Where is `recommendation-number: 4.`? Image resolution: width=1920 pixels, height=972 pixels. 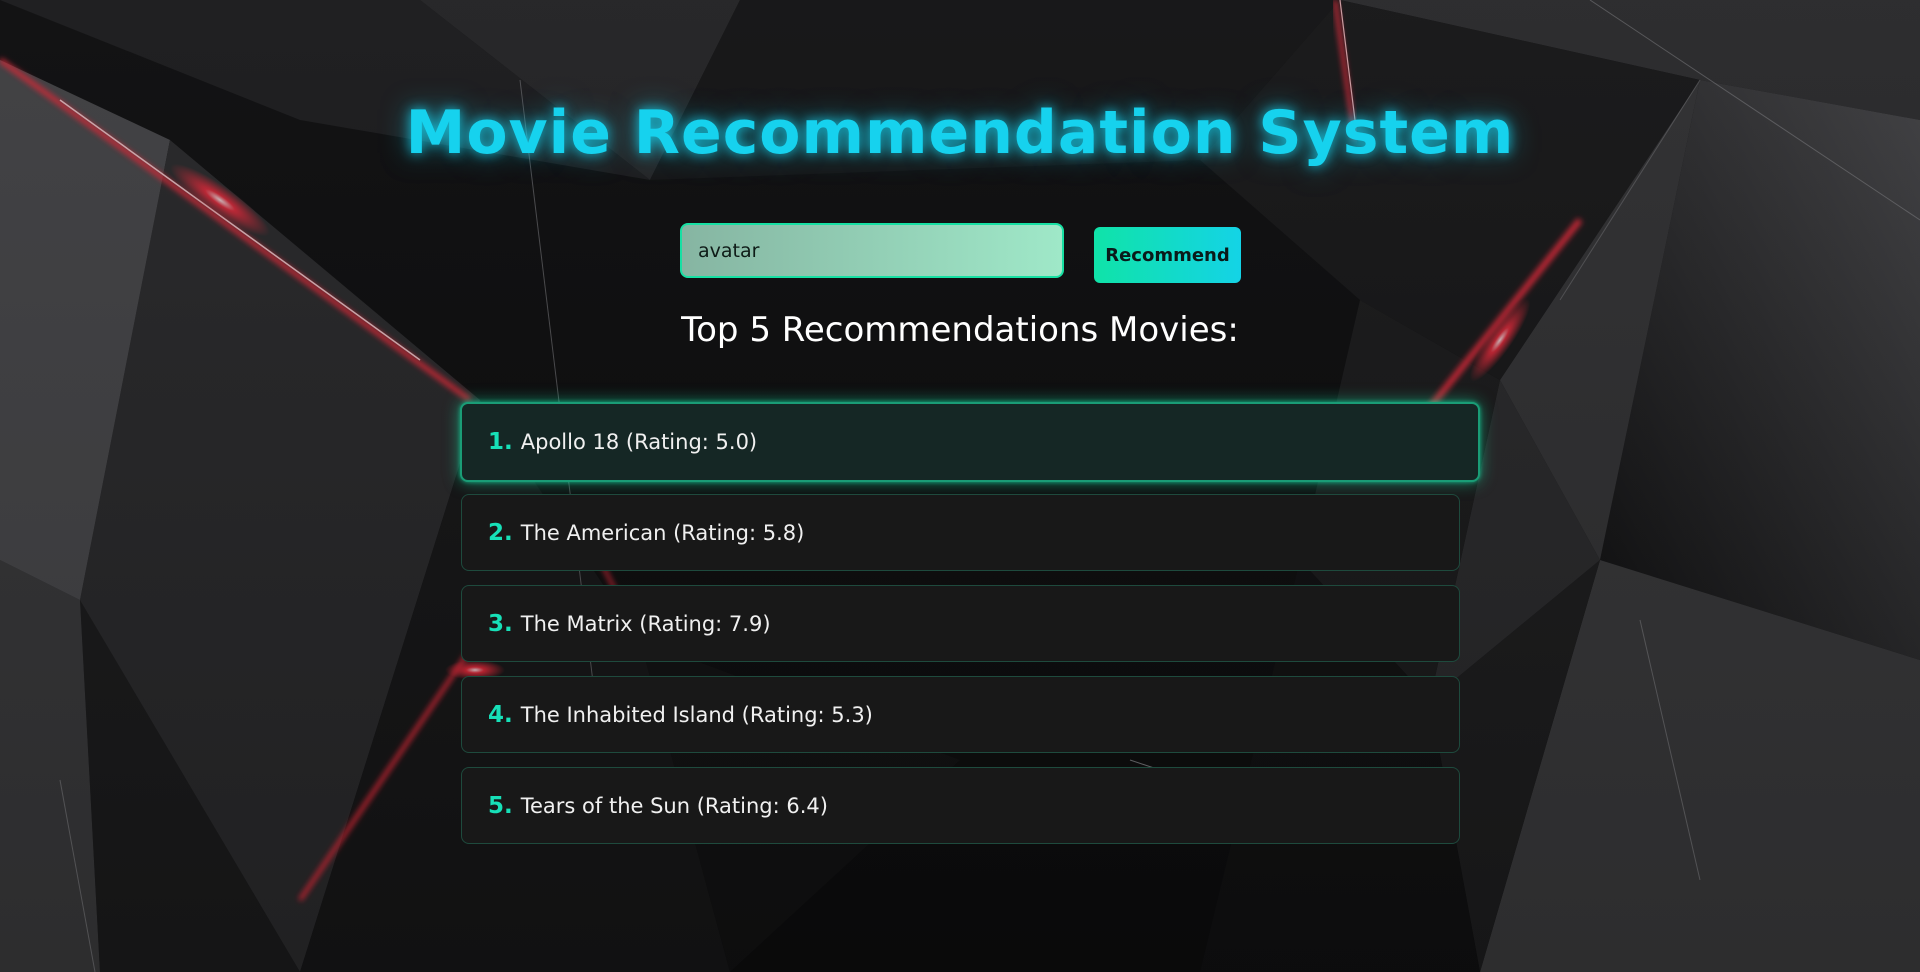 recommendation-number: 4. is located at coordinates (500, 714).